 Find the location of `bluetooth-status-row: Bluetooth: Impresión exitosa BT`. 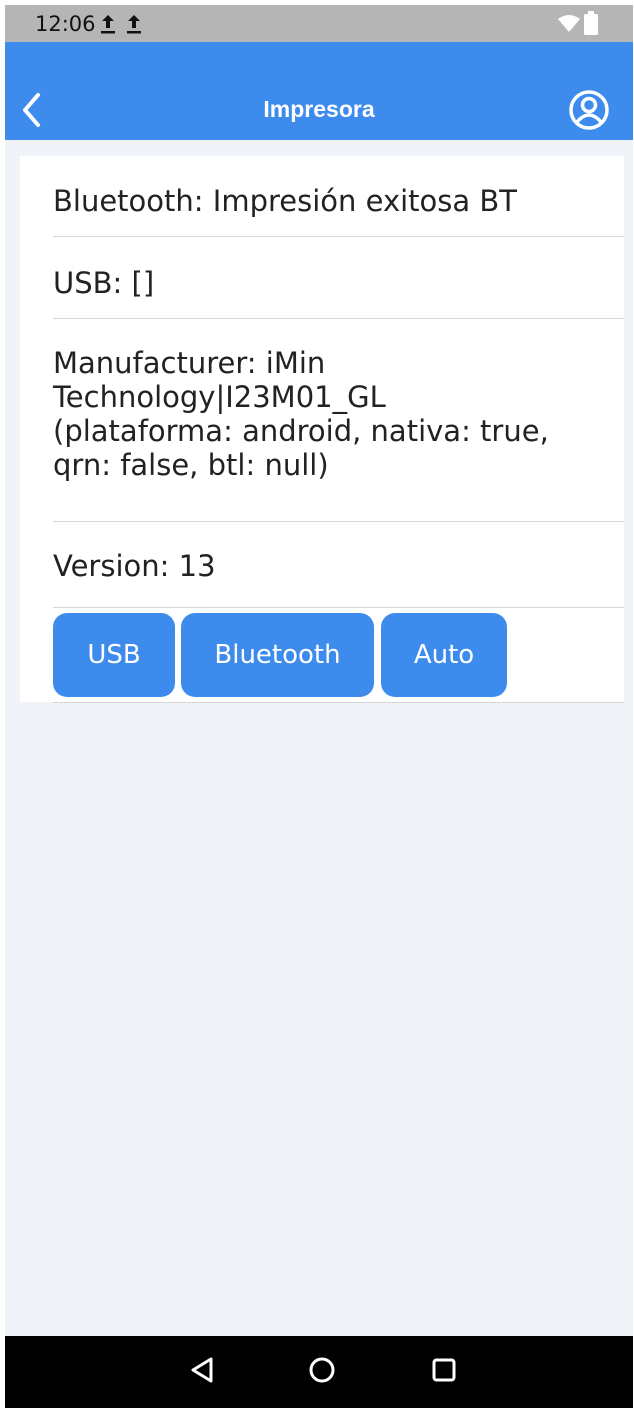

bluetooth-status-row: Bluetooth: Impresión exitosa BT is located at coordinates (338, 196).